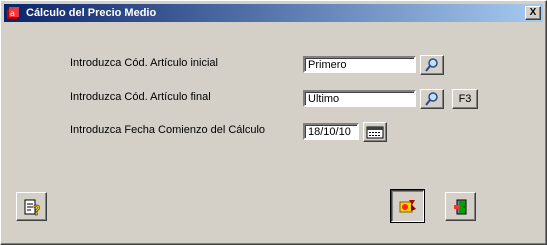  I want to click on articulo-final-input: Ultimo, so click(359, 98).